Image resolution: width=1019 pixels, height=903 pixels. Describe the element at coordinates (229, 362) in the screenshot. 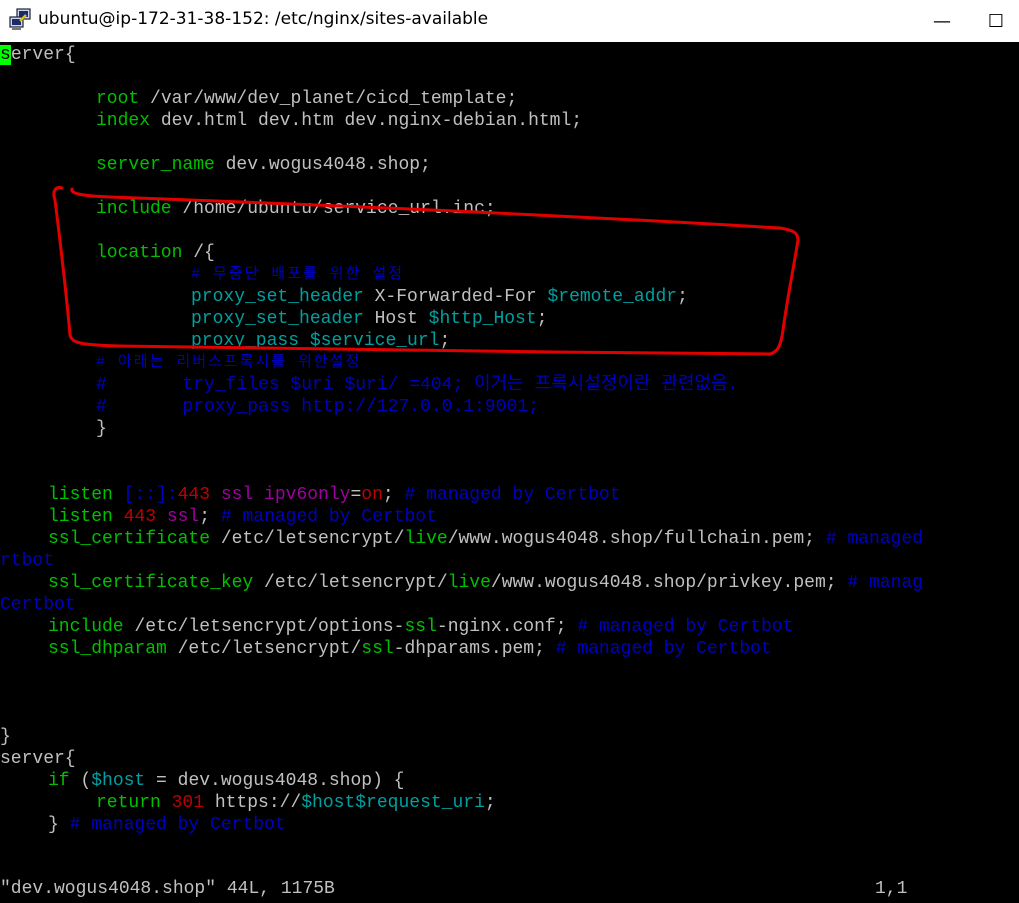

I see `editor-line-comment-2: # 아래는 리버스프록시를 위한설정` at that location.